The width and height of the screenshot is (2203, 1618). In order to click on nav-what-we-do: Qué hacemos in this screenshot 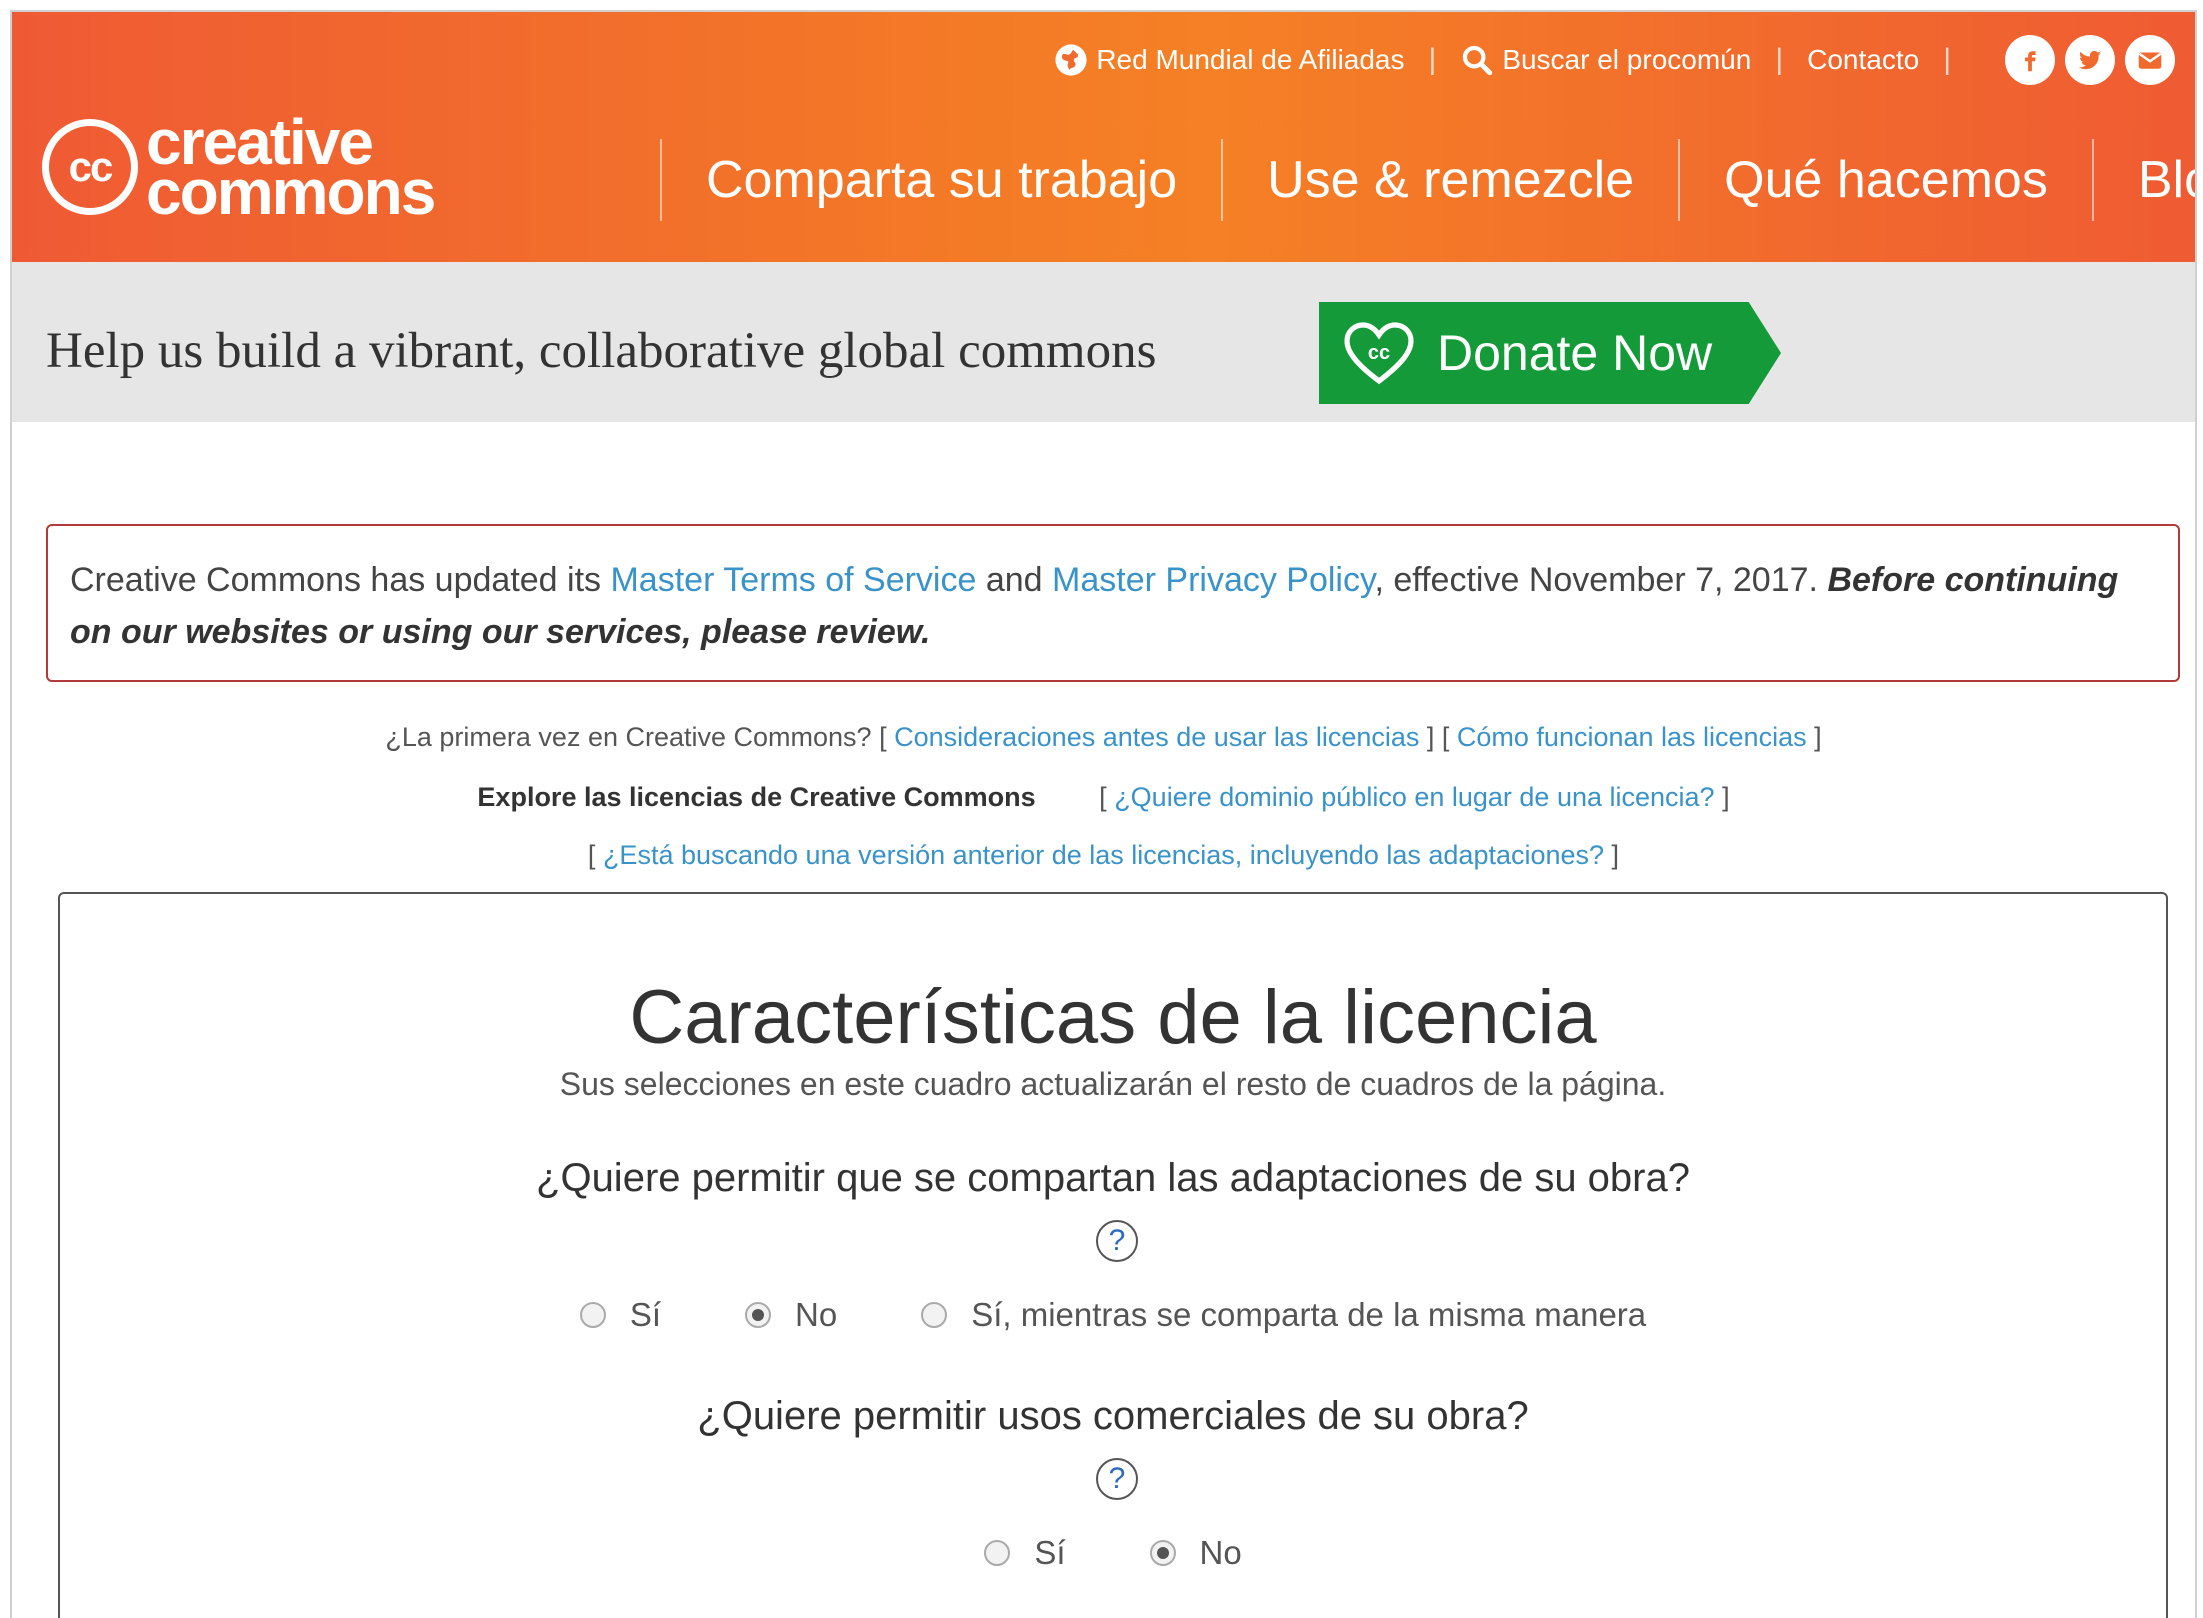, I will do `click(1885, 180)`.